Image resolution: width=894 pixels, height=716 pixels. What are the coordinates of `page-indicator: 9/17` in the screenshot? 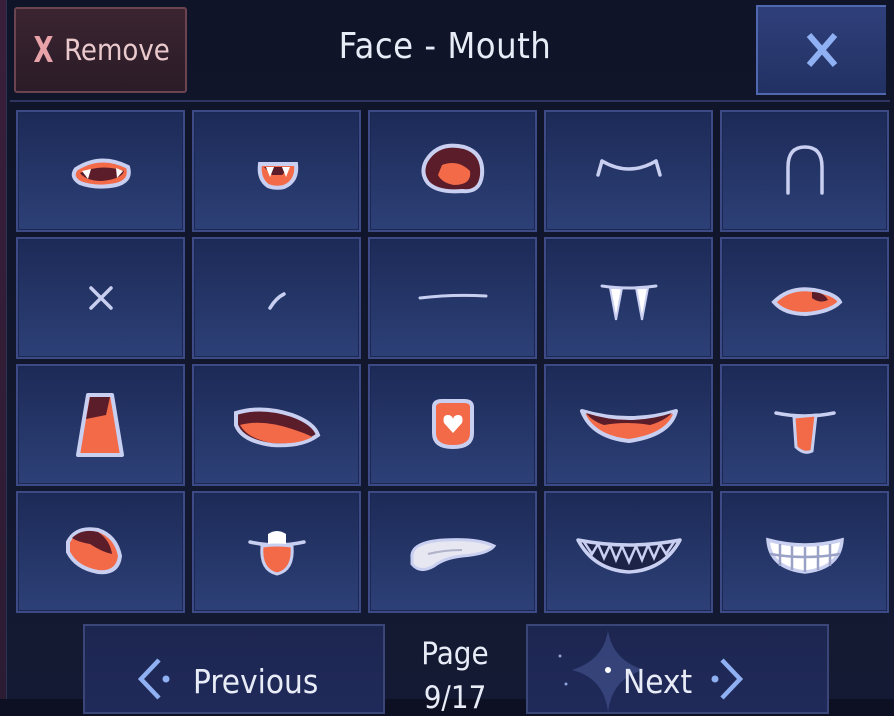 It's located at (455, 698).